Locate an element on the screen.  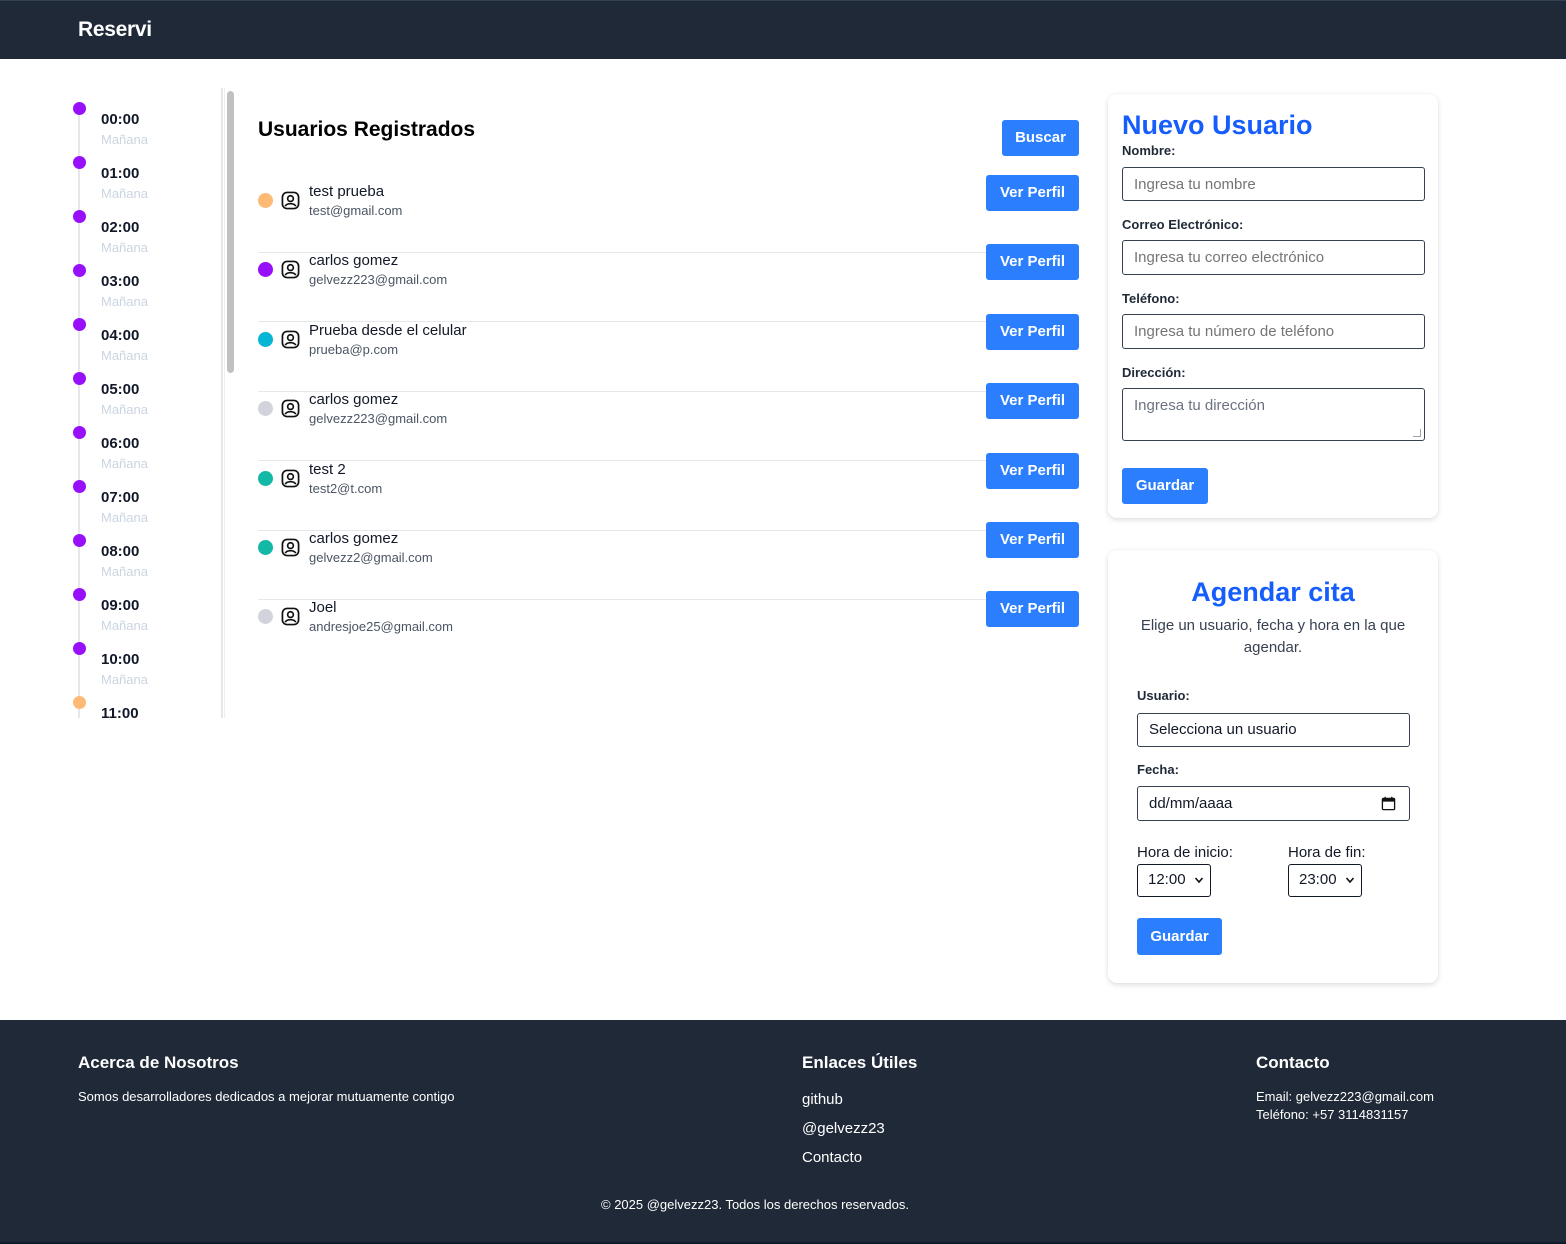
footer-link-github: github is located at coordinates (822, 1099).